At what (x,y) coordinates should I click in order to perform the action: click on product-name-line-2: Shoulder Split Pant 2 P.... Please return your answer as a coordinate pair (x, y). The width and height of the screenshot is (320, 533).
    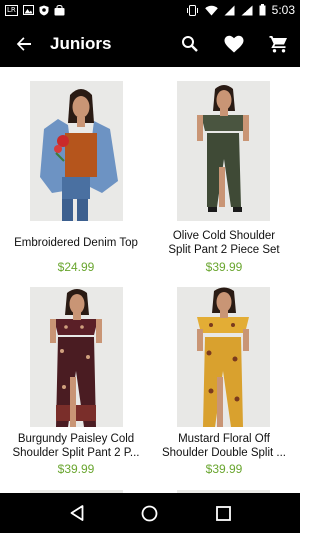
    Looking at the image, I should click on (76, 453).